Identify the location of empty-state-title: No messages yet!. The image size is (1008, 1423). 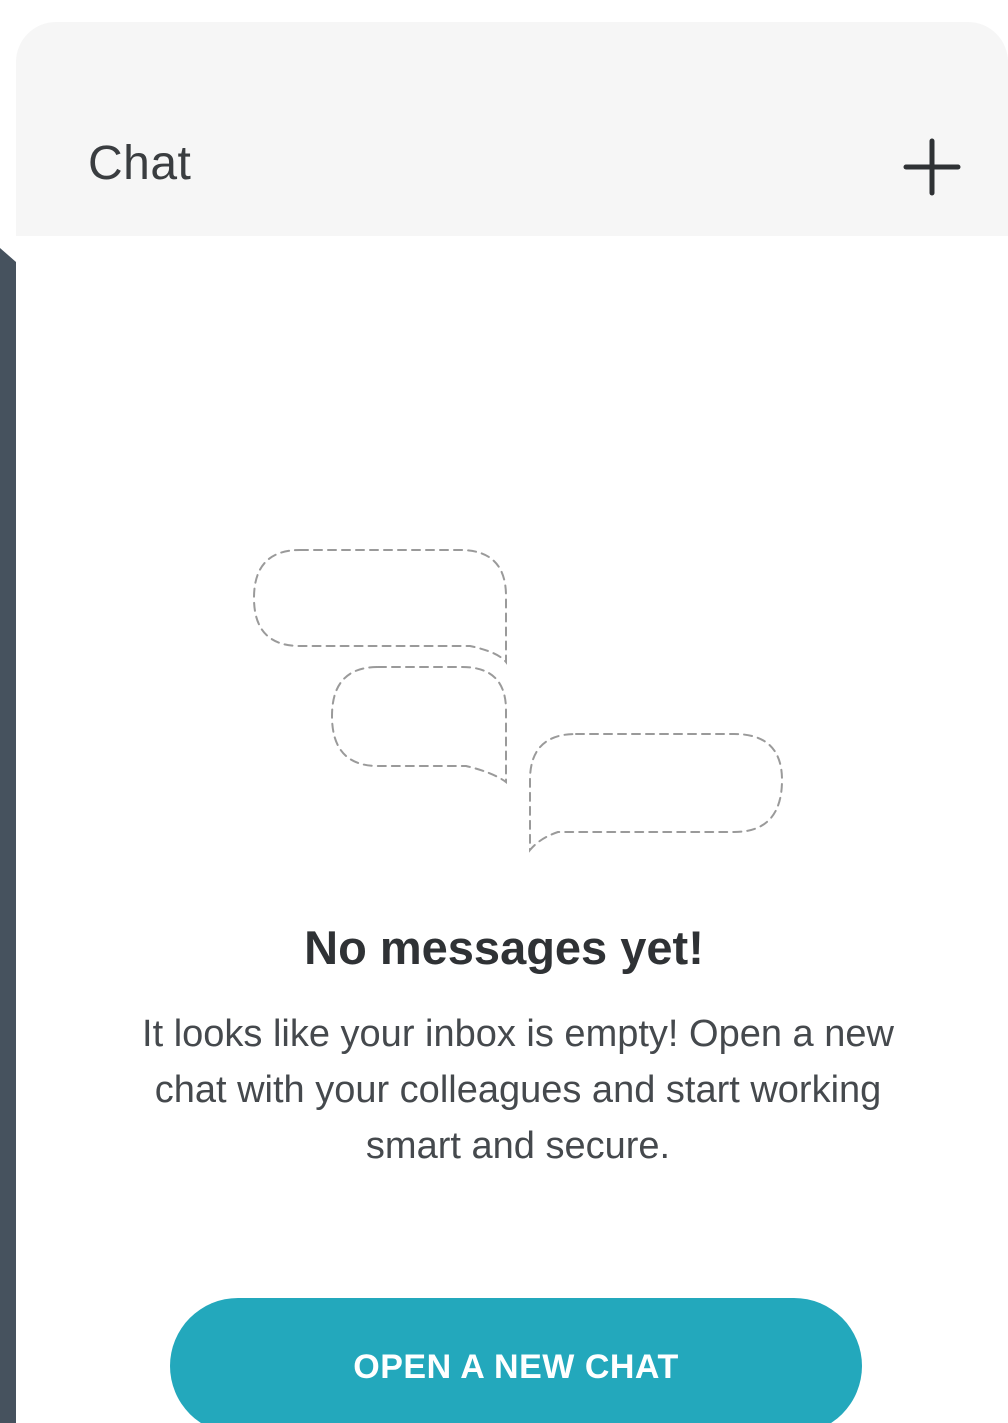
(504, 947).